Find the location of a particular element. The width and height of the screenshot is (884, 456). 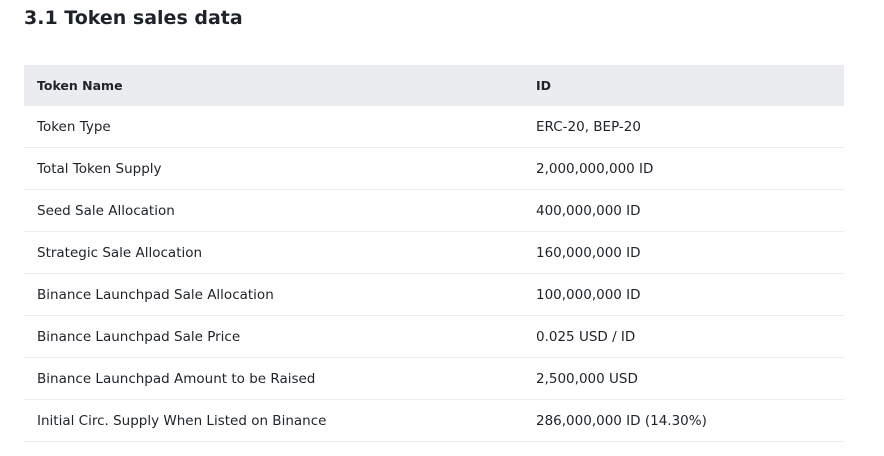

table-row: Total Token Supply 2,000,000,000 ID is located at coordinates (434, 168).